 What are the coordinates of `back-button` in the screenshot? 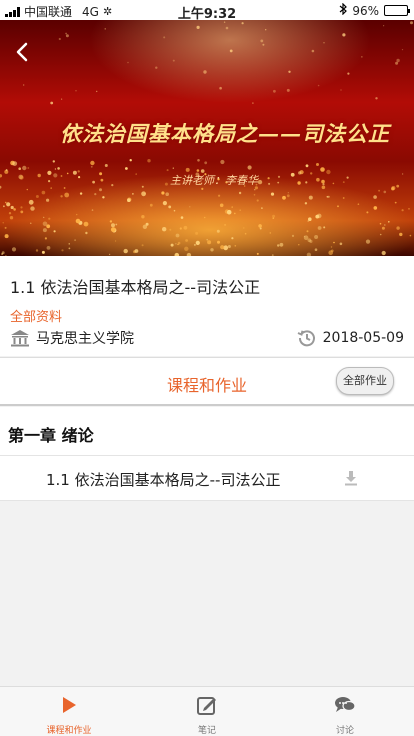 It's located at (22, 52).